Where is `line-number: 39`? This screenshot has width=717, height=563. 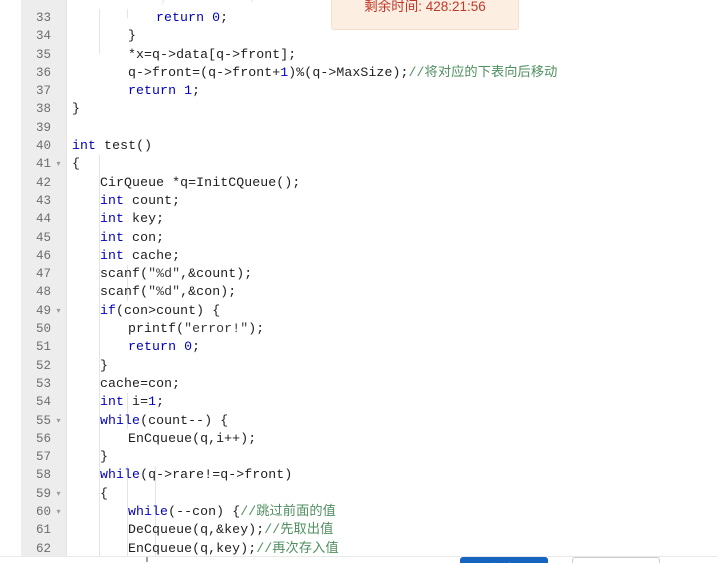 line-number: 39 is located at coordinates (43, 127).